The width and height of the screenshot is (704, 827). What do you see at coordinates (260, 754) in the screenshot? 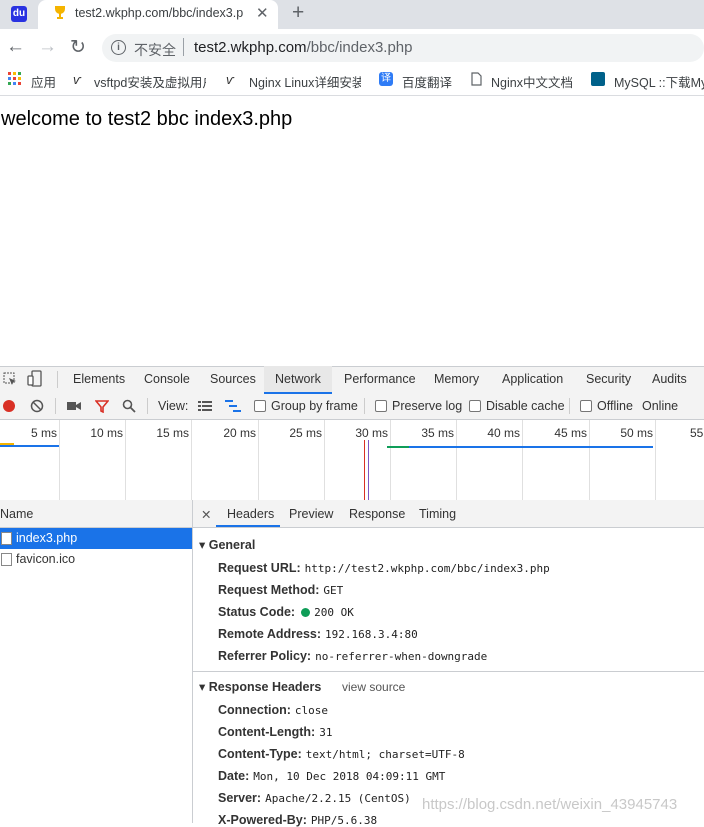
I see `header-key: Content-Type:` at bounding box center [260, 754].